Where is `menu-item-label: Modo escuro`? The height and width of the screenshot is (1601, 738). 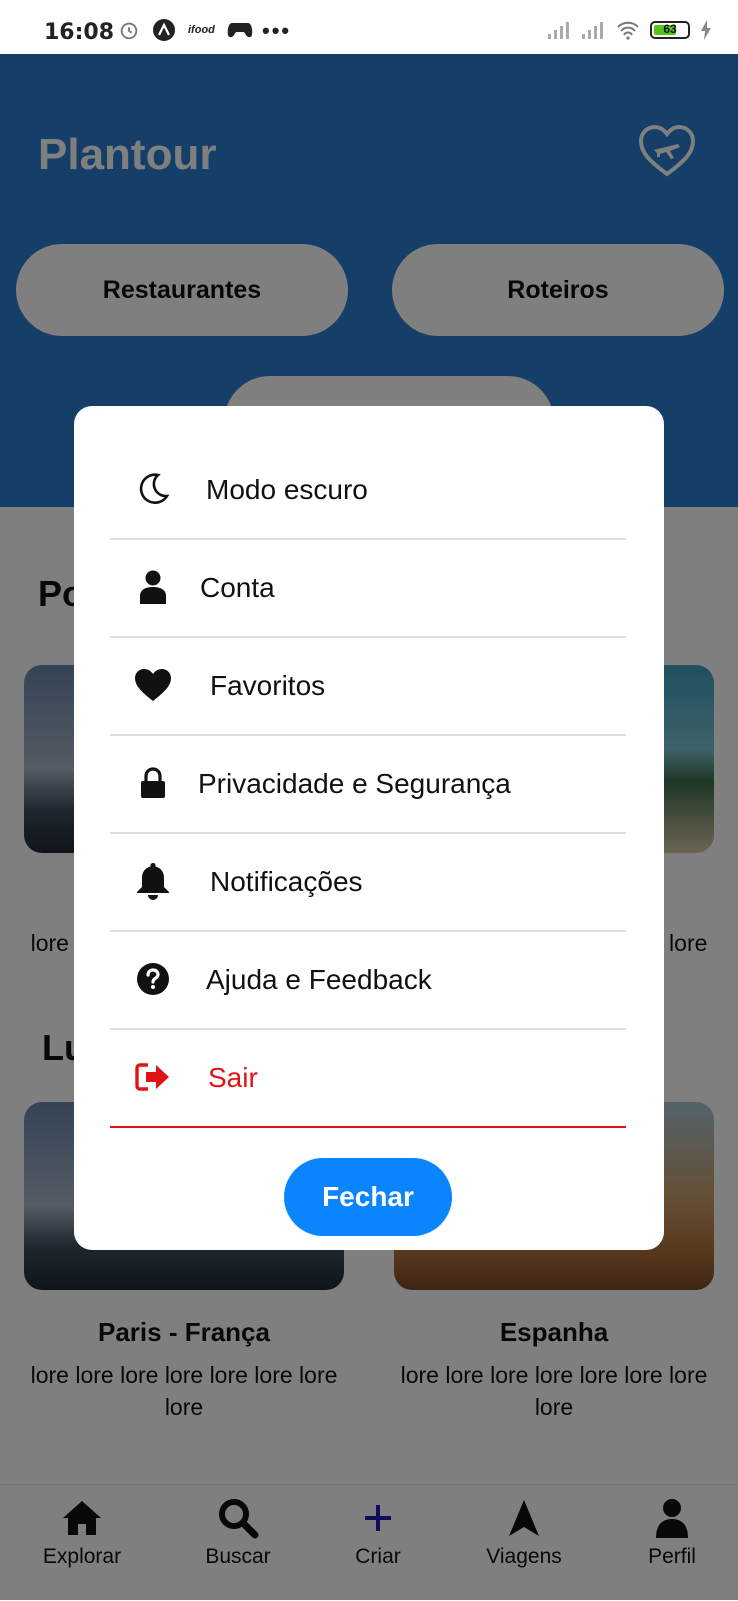 menu-item-label: Modo escuro is located at coordinates (287, 489).